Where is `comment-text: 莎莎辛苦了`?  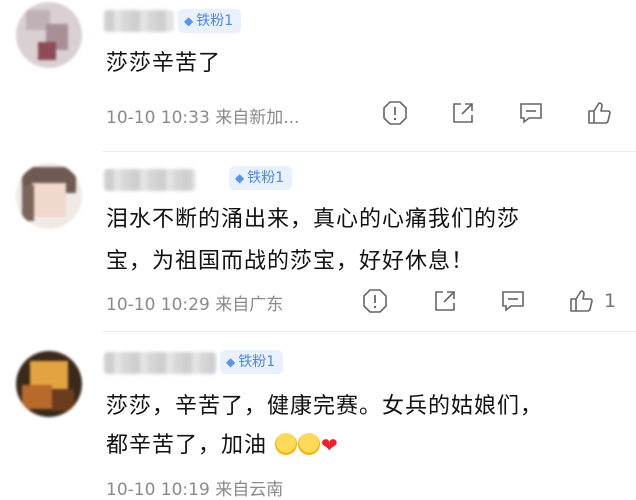 comment-text: 莎莎辛苦了 is located at coordinates (164, 63).